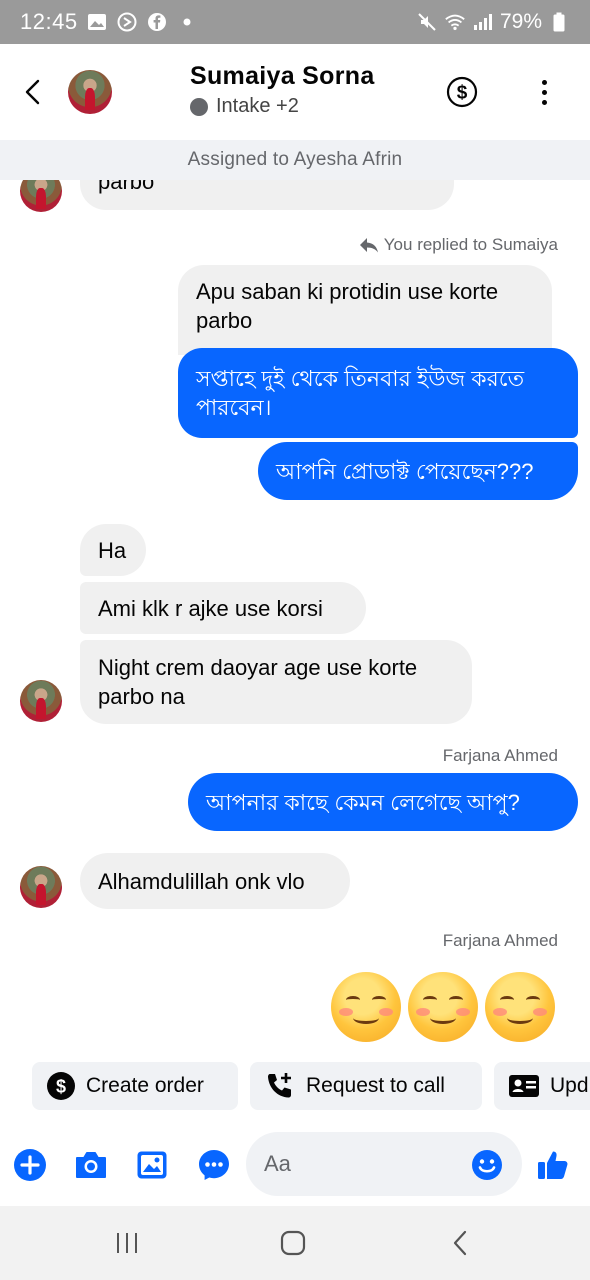 The width and height of the screenshot is (590, 1280). What do you see at coordinates (49, 21) in the screenshot?
I see `status-time: 12:45` at bounding box center [49, 21].